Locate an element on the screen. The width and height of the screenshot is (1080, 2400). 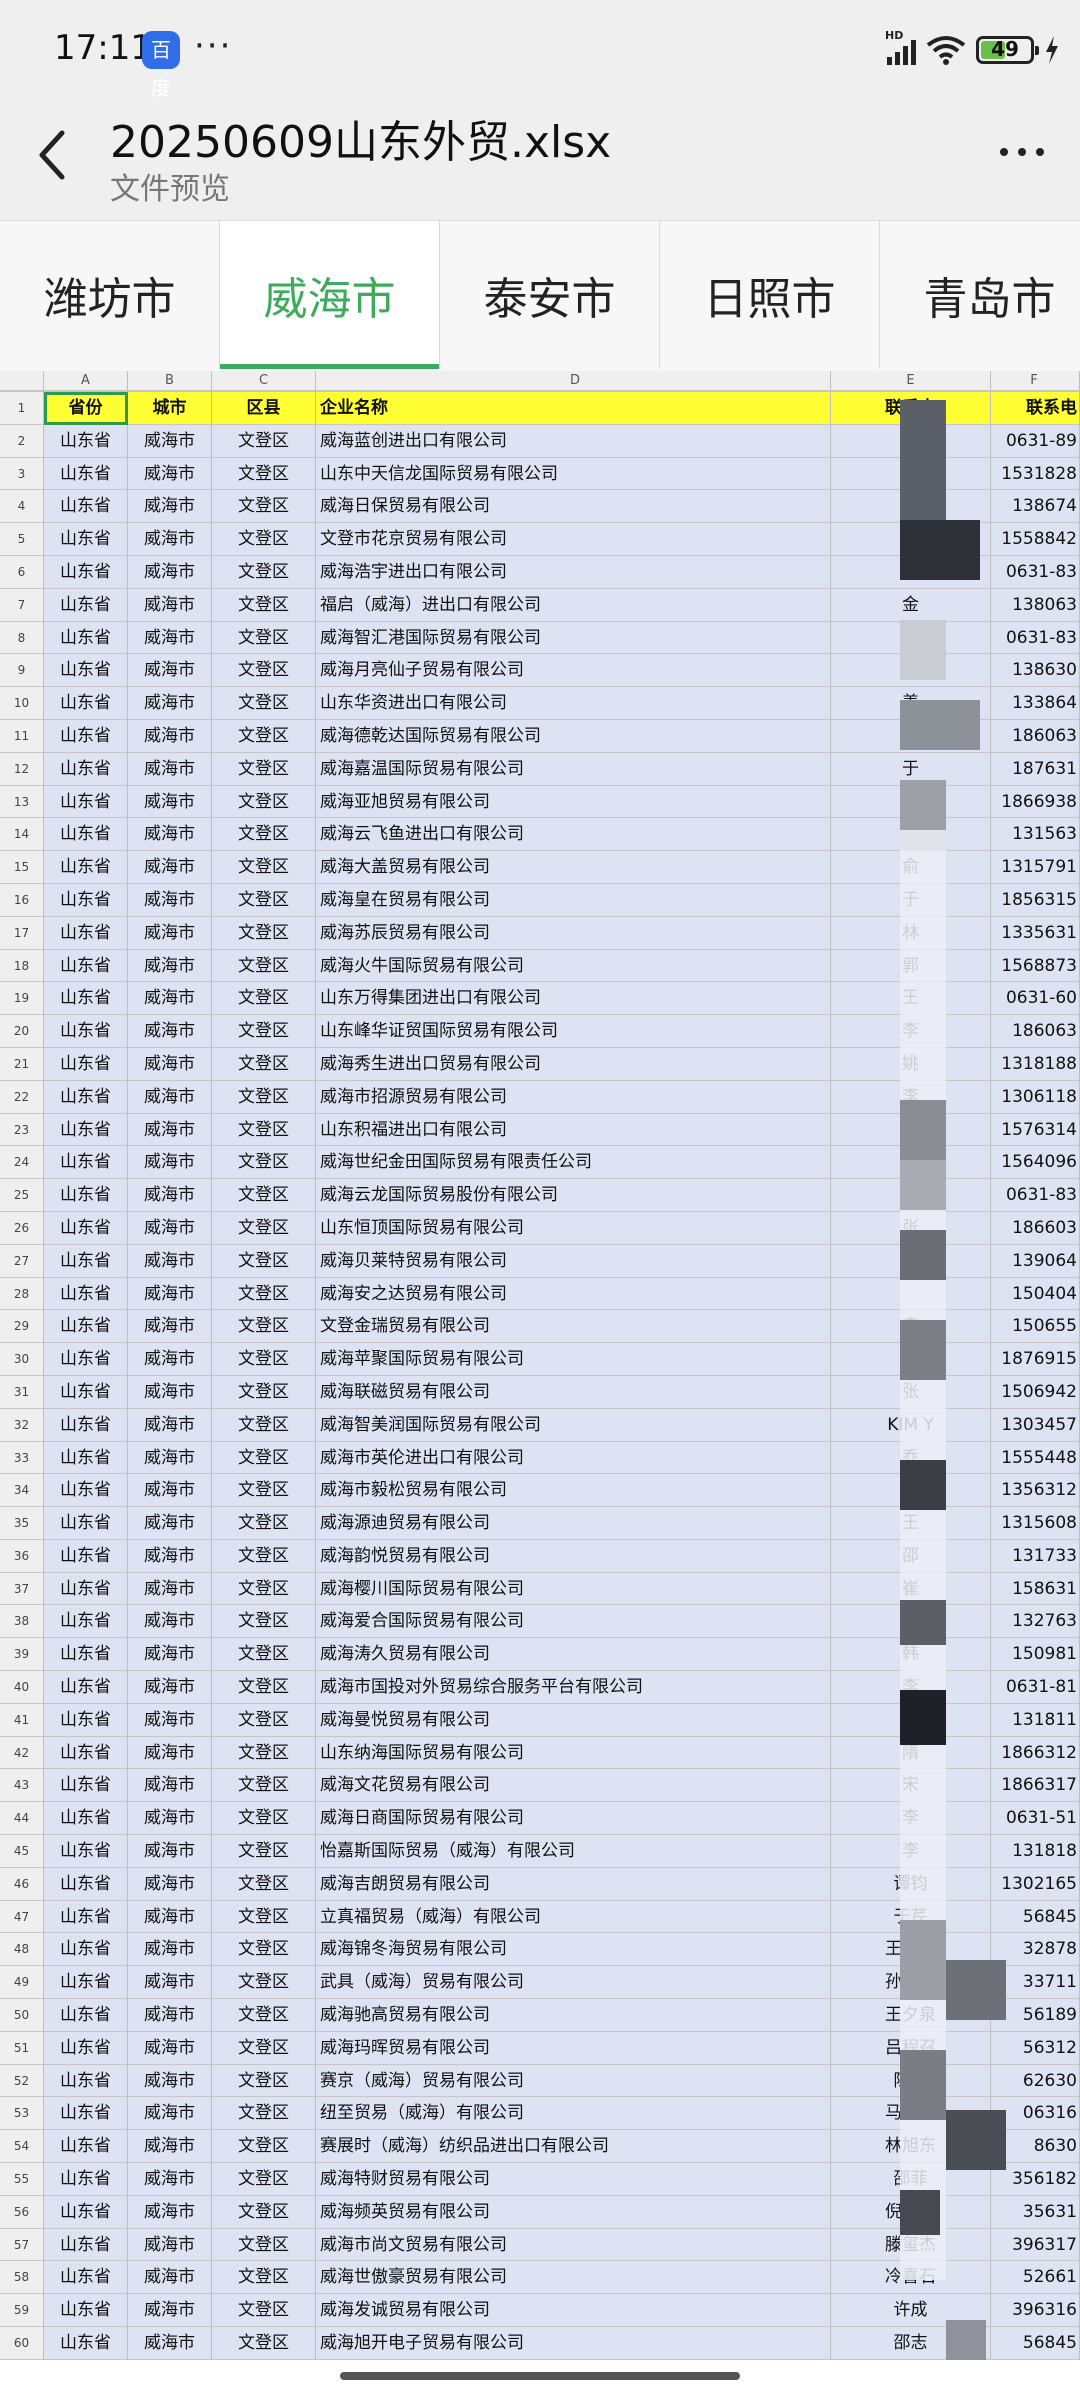
cell: 1558842 is located at coordinates (1035, 539).